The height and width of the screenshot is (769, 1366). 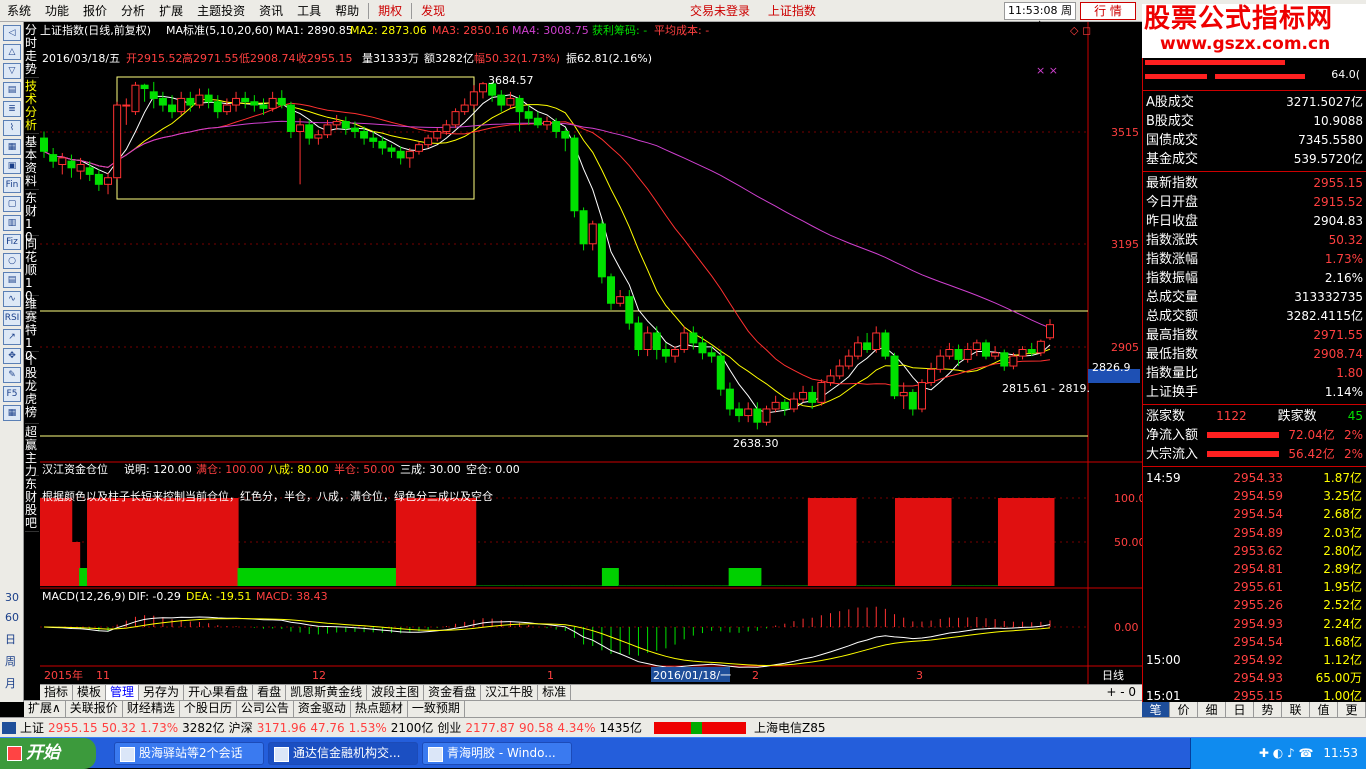 What do you see at coordinates (12, 185) in the screenshot?
I see `fin-icon: Fin` at bounding box center [12, 185].